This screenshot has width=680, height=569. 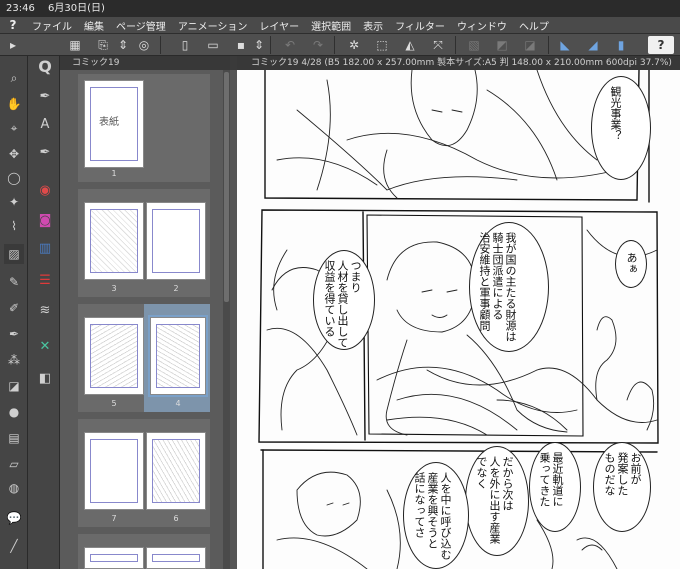 What do you see at coordinates (13, 45) in the screenshot?
I see `side-panel-toggle-icon: ▸` at bounding box center [13, 45].